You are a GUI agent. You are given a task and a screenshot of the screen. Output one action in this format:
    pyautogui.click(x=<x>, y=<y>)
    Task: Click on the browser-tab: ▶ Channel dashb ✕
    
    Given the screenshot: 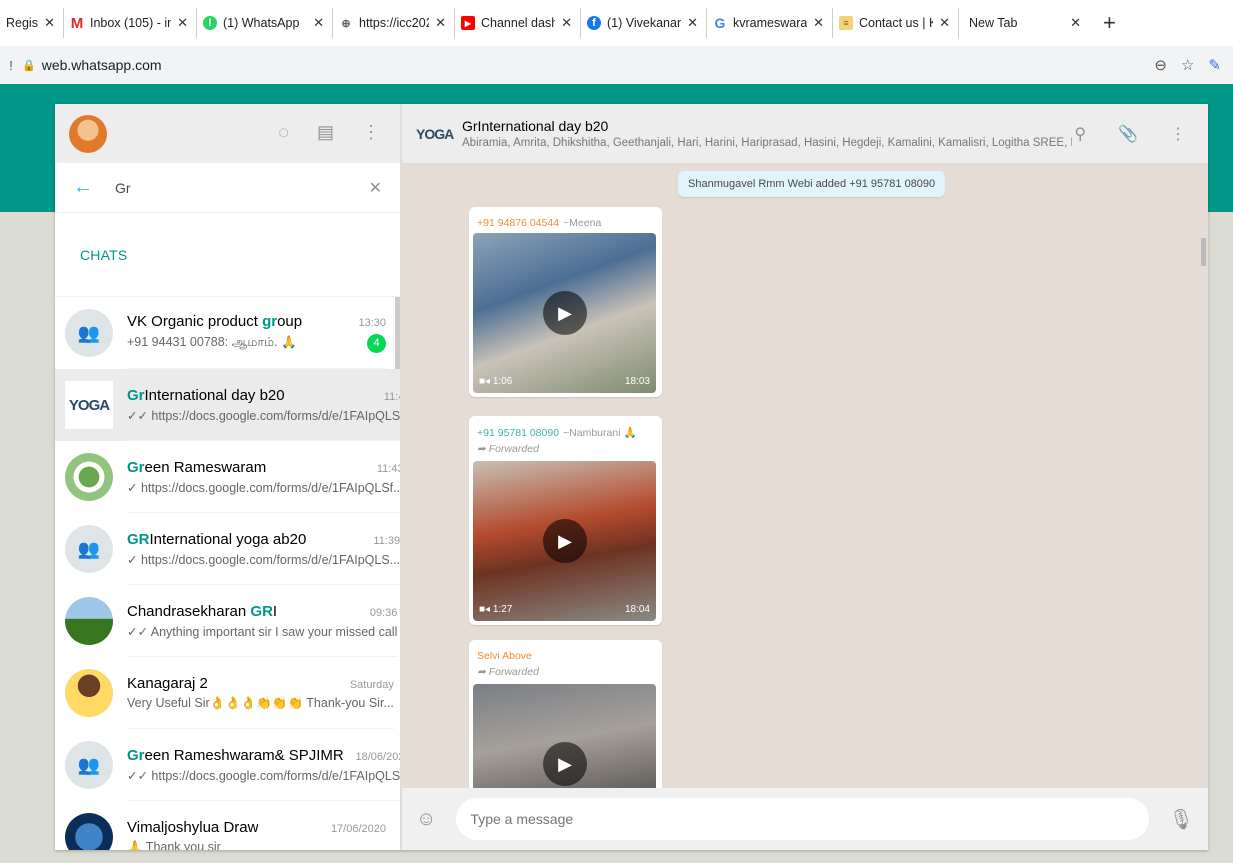 What is the action you would take?
    pyautogui.click(x=518, y=23)
    